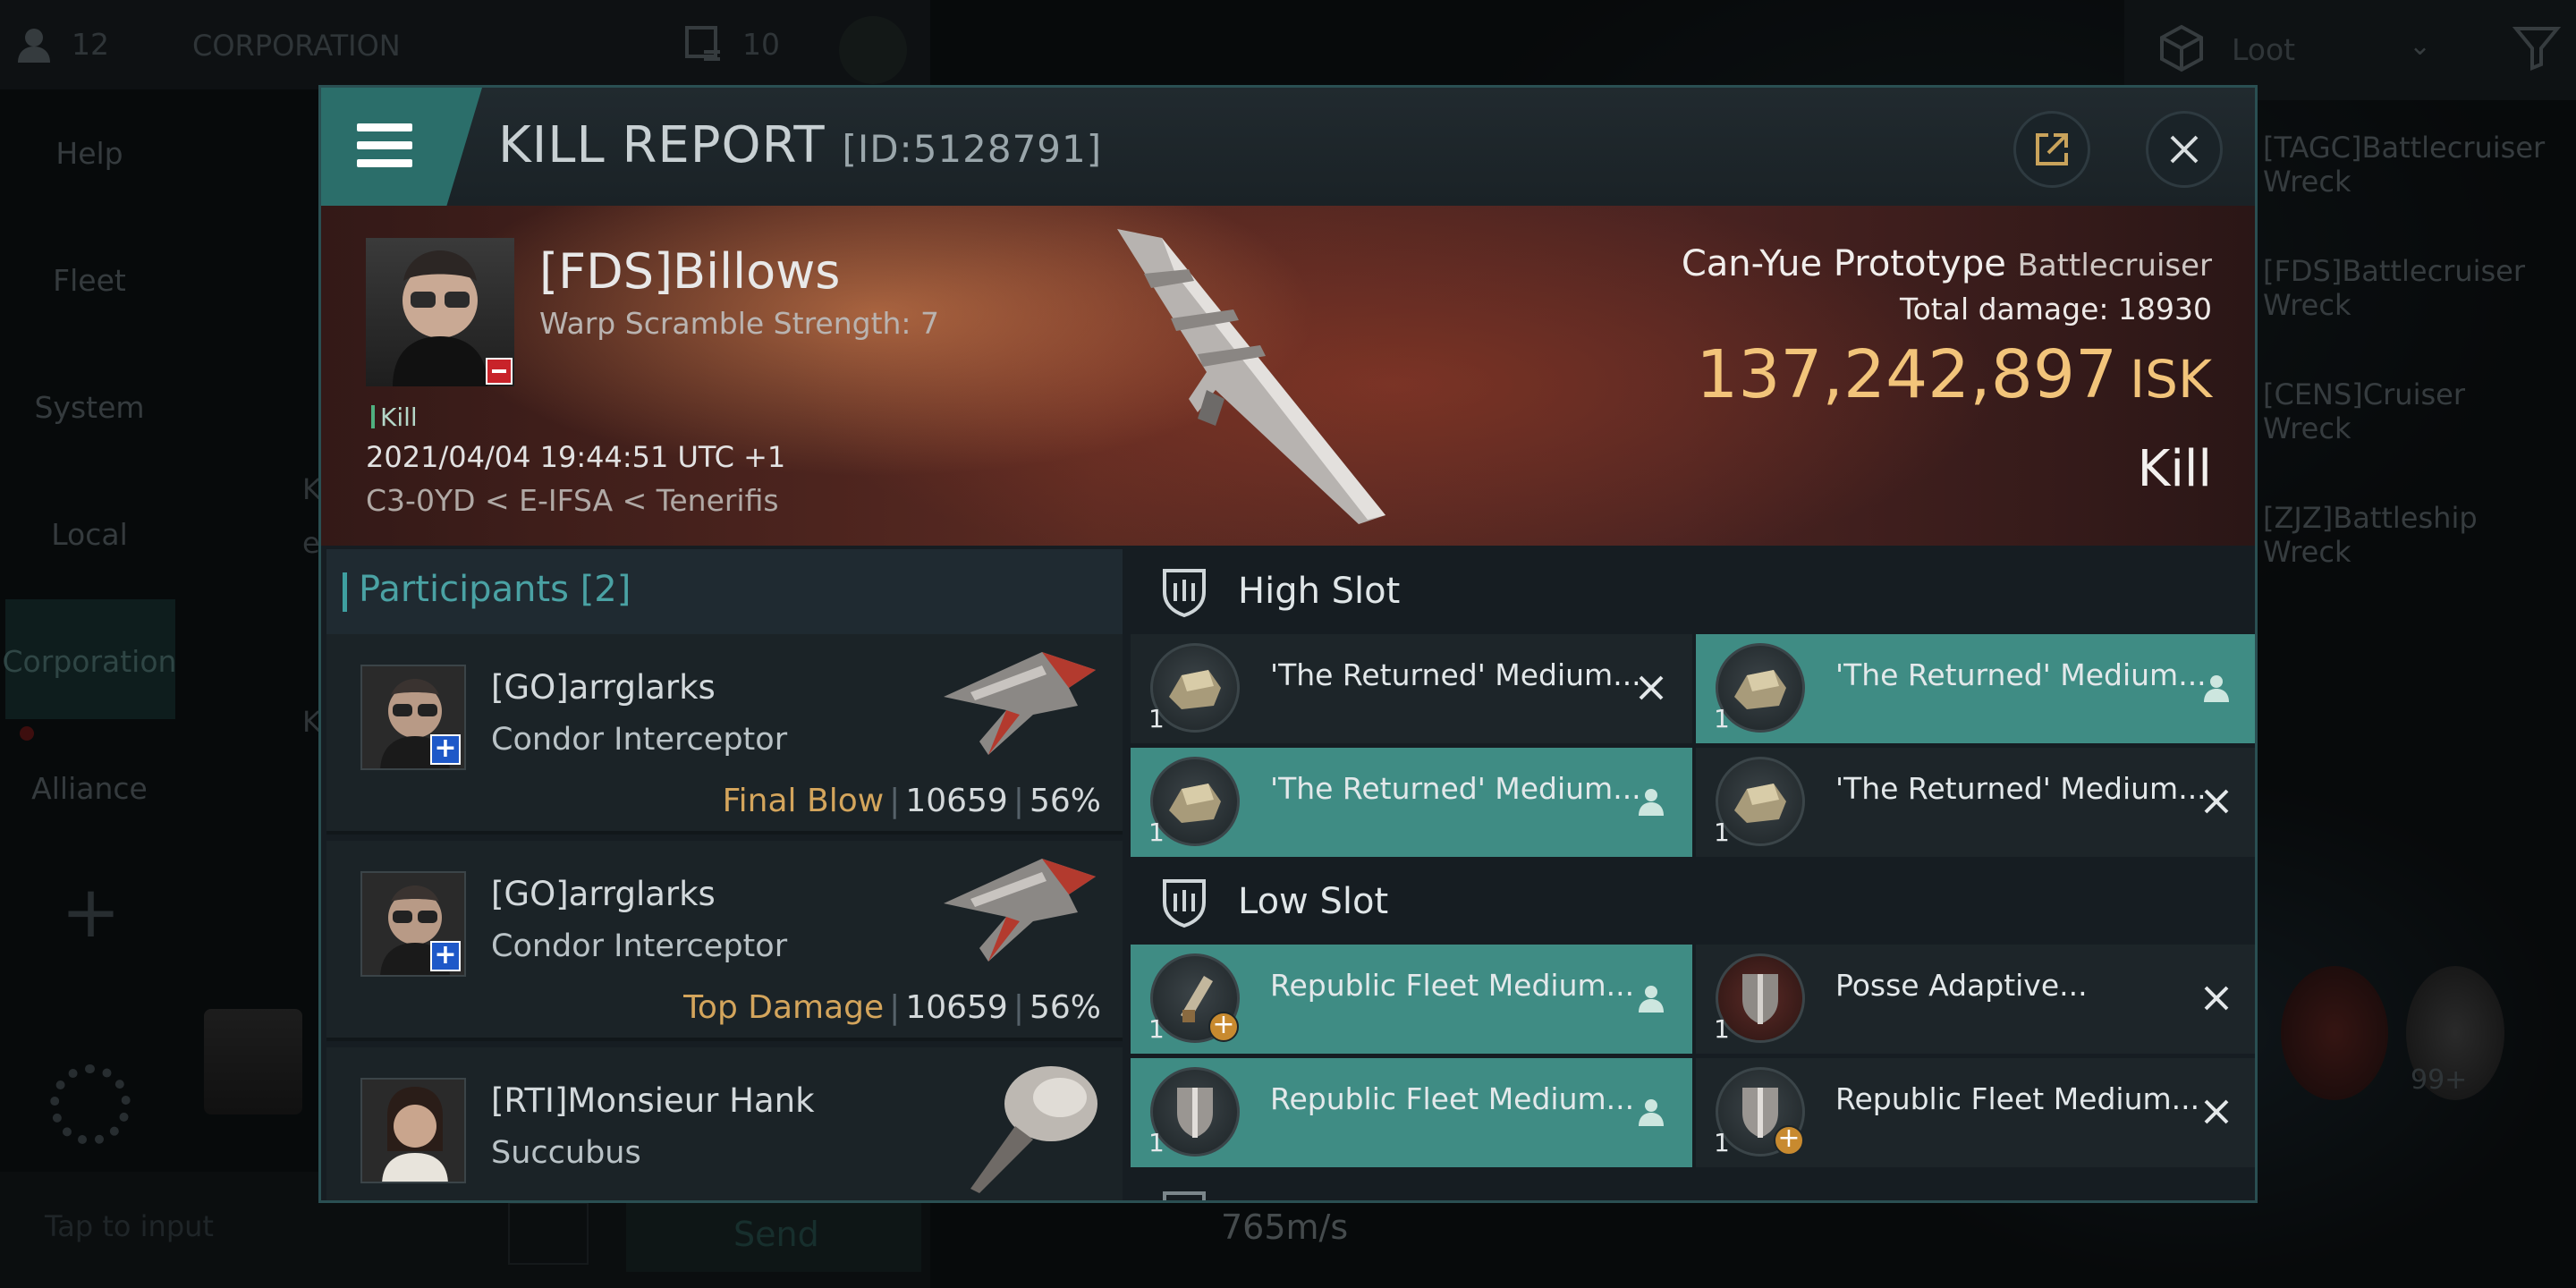  What do you see at coordinates (1288, 147) in the screenshot?
I see `dialog-header: KILL REPORT [ID:5128791]` at bounding box center [1288, 147].